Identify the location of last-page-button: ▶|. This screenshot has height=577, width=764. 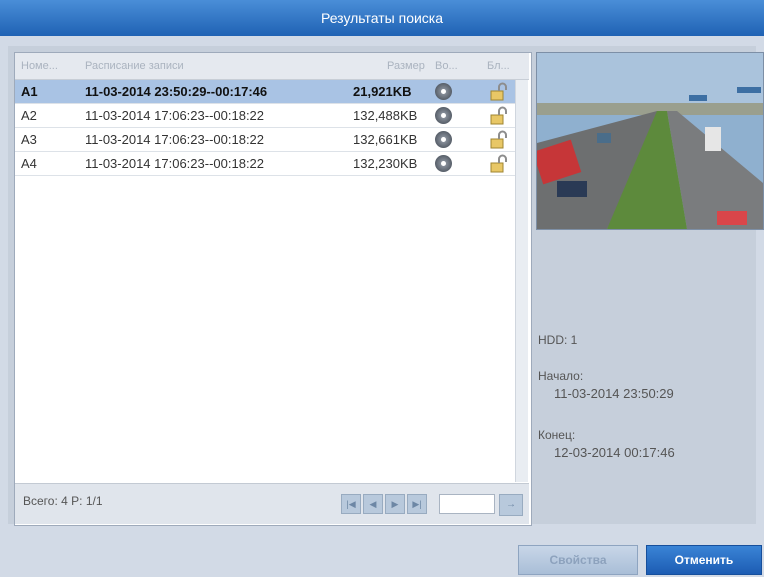
(417, 504).